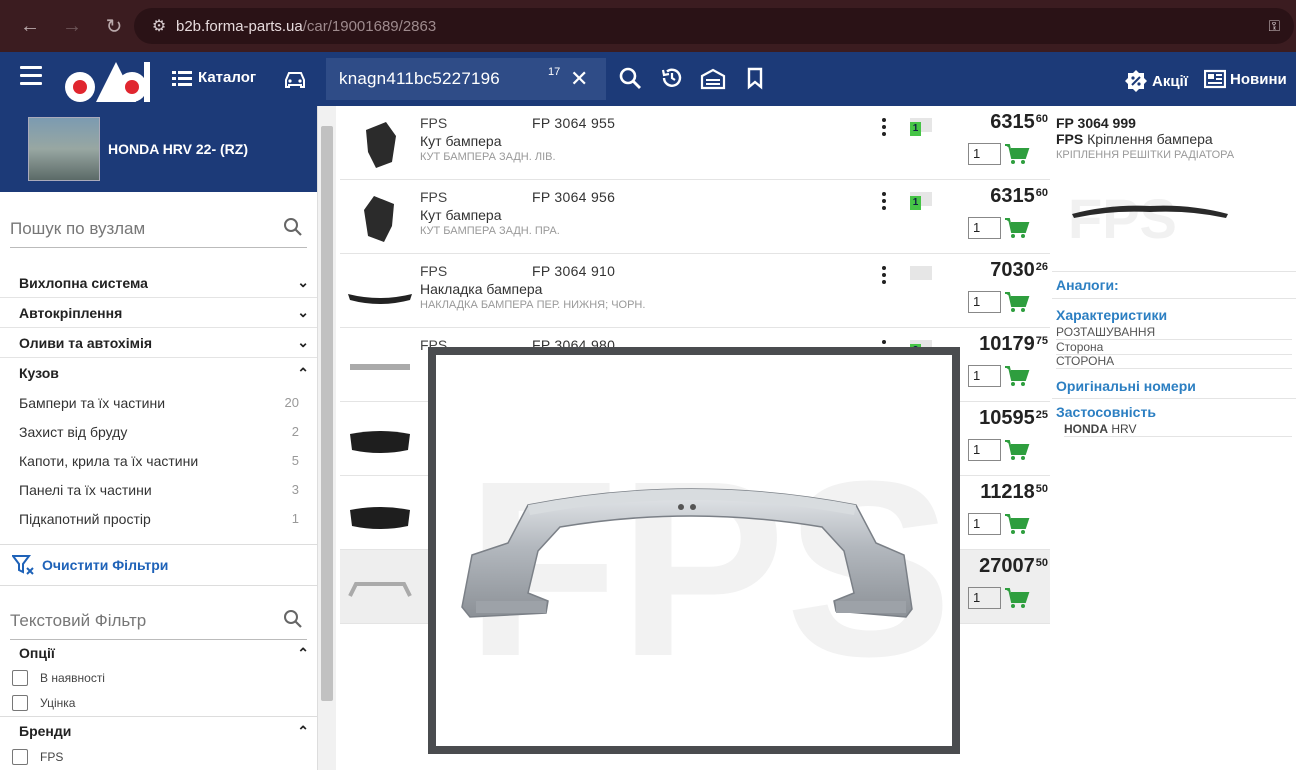 Image resolution: width=1296 pixels, height=770 pixels. I want to click on option-in-stock: В наявності, so click(158, 678).